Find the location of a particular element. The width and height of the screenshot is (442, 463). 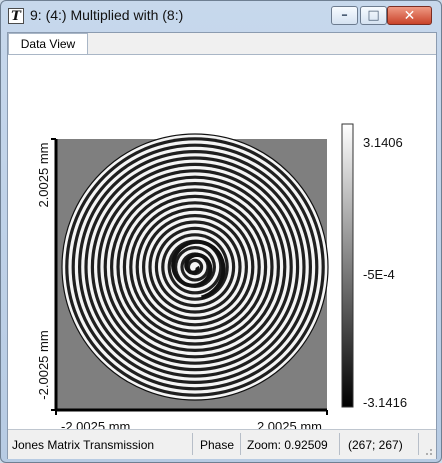

tab-data-view: Data View is located at coordinates (48, 44).